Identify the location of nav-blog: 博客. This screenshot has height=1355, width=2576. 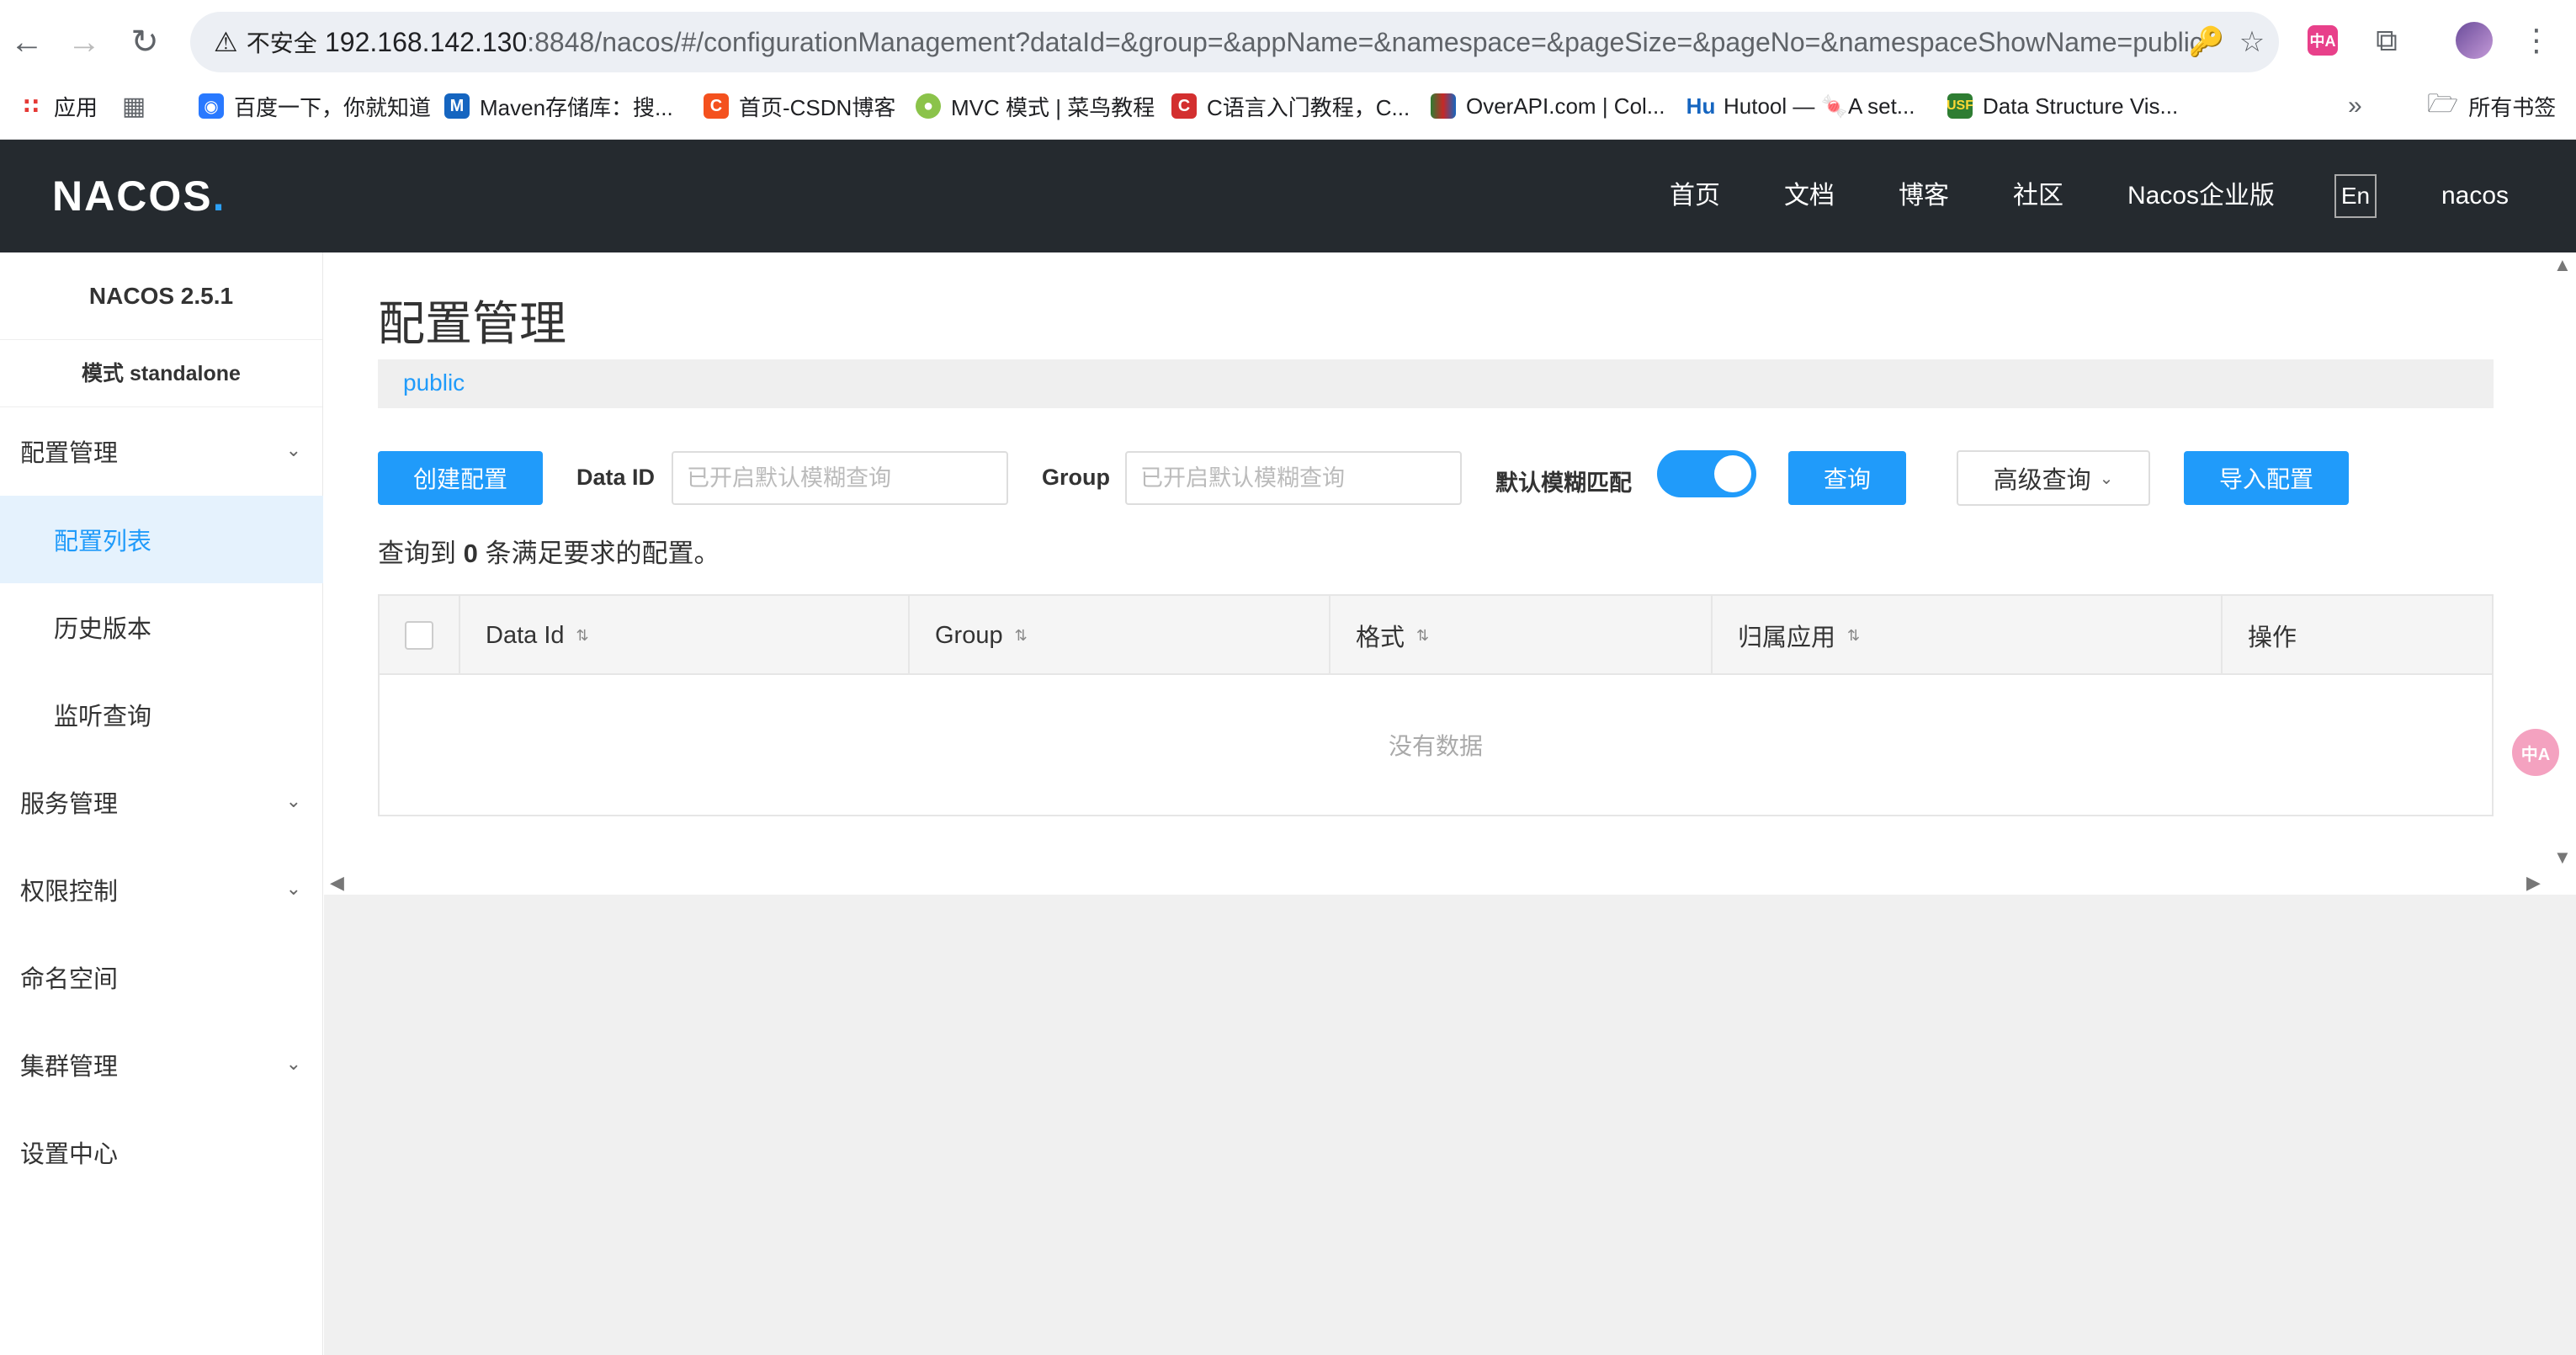
(1924, 196).